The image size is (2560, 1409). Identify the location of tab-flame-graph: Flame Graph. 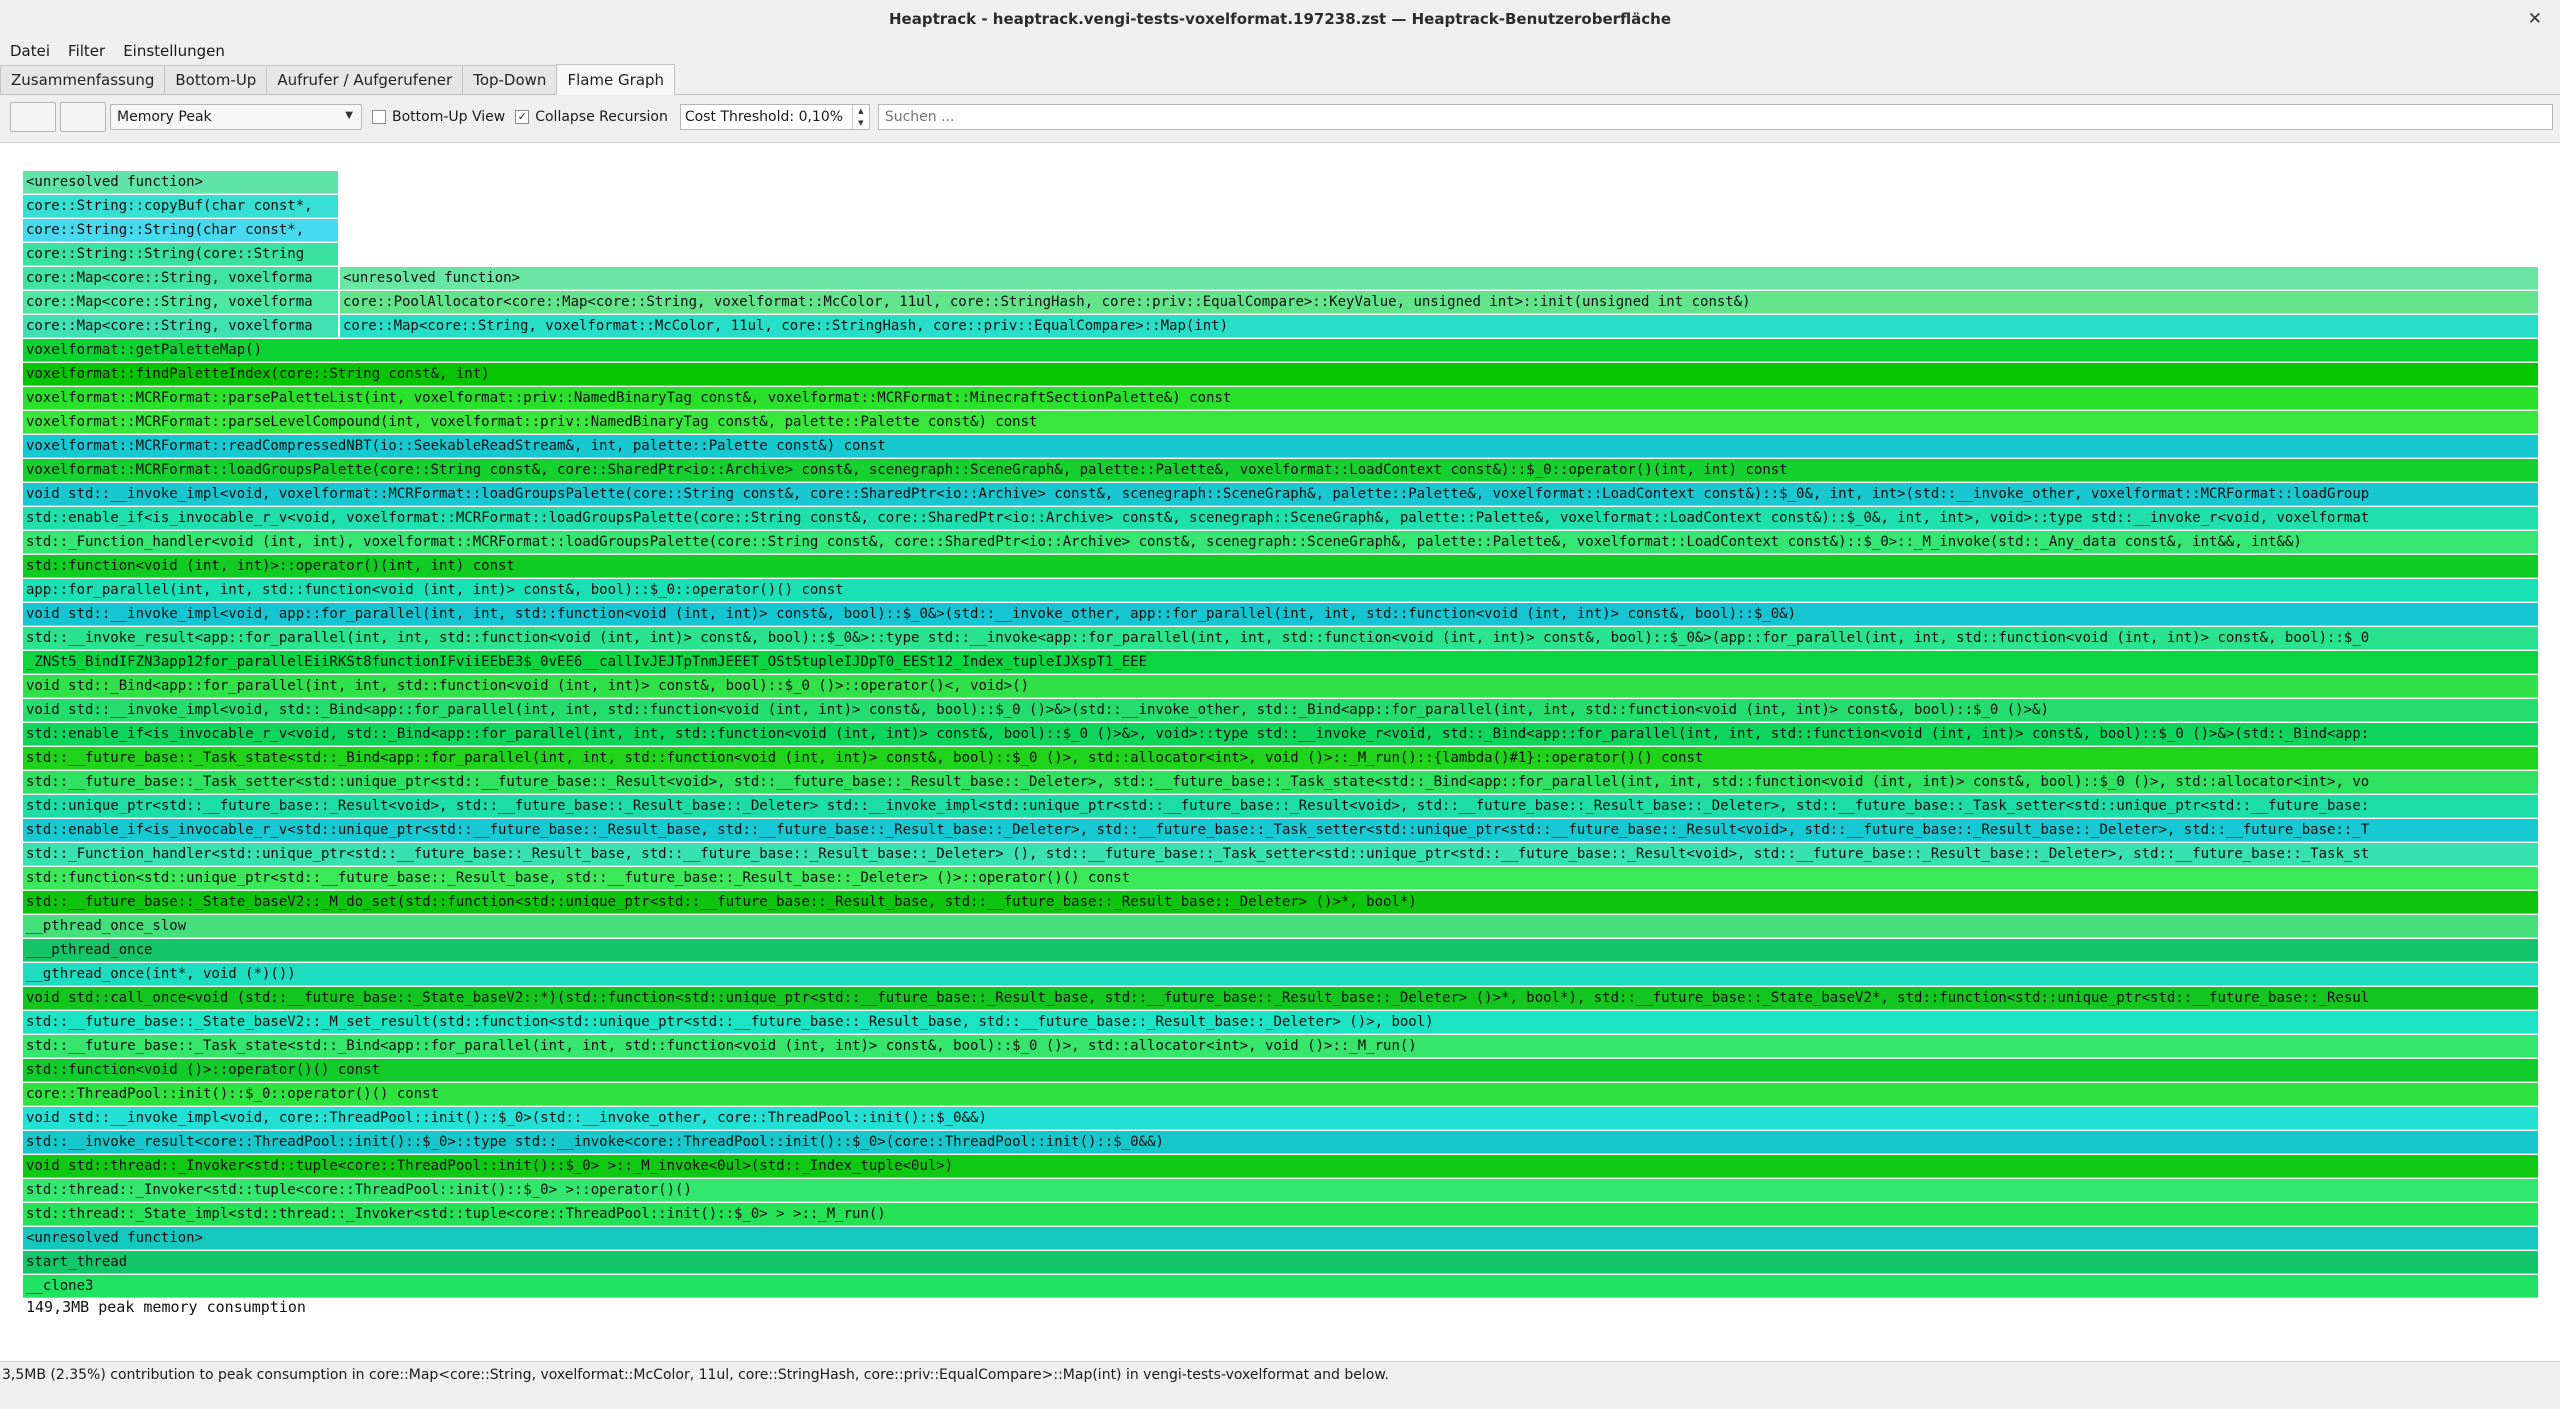
(616, 79).